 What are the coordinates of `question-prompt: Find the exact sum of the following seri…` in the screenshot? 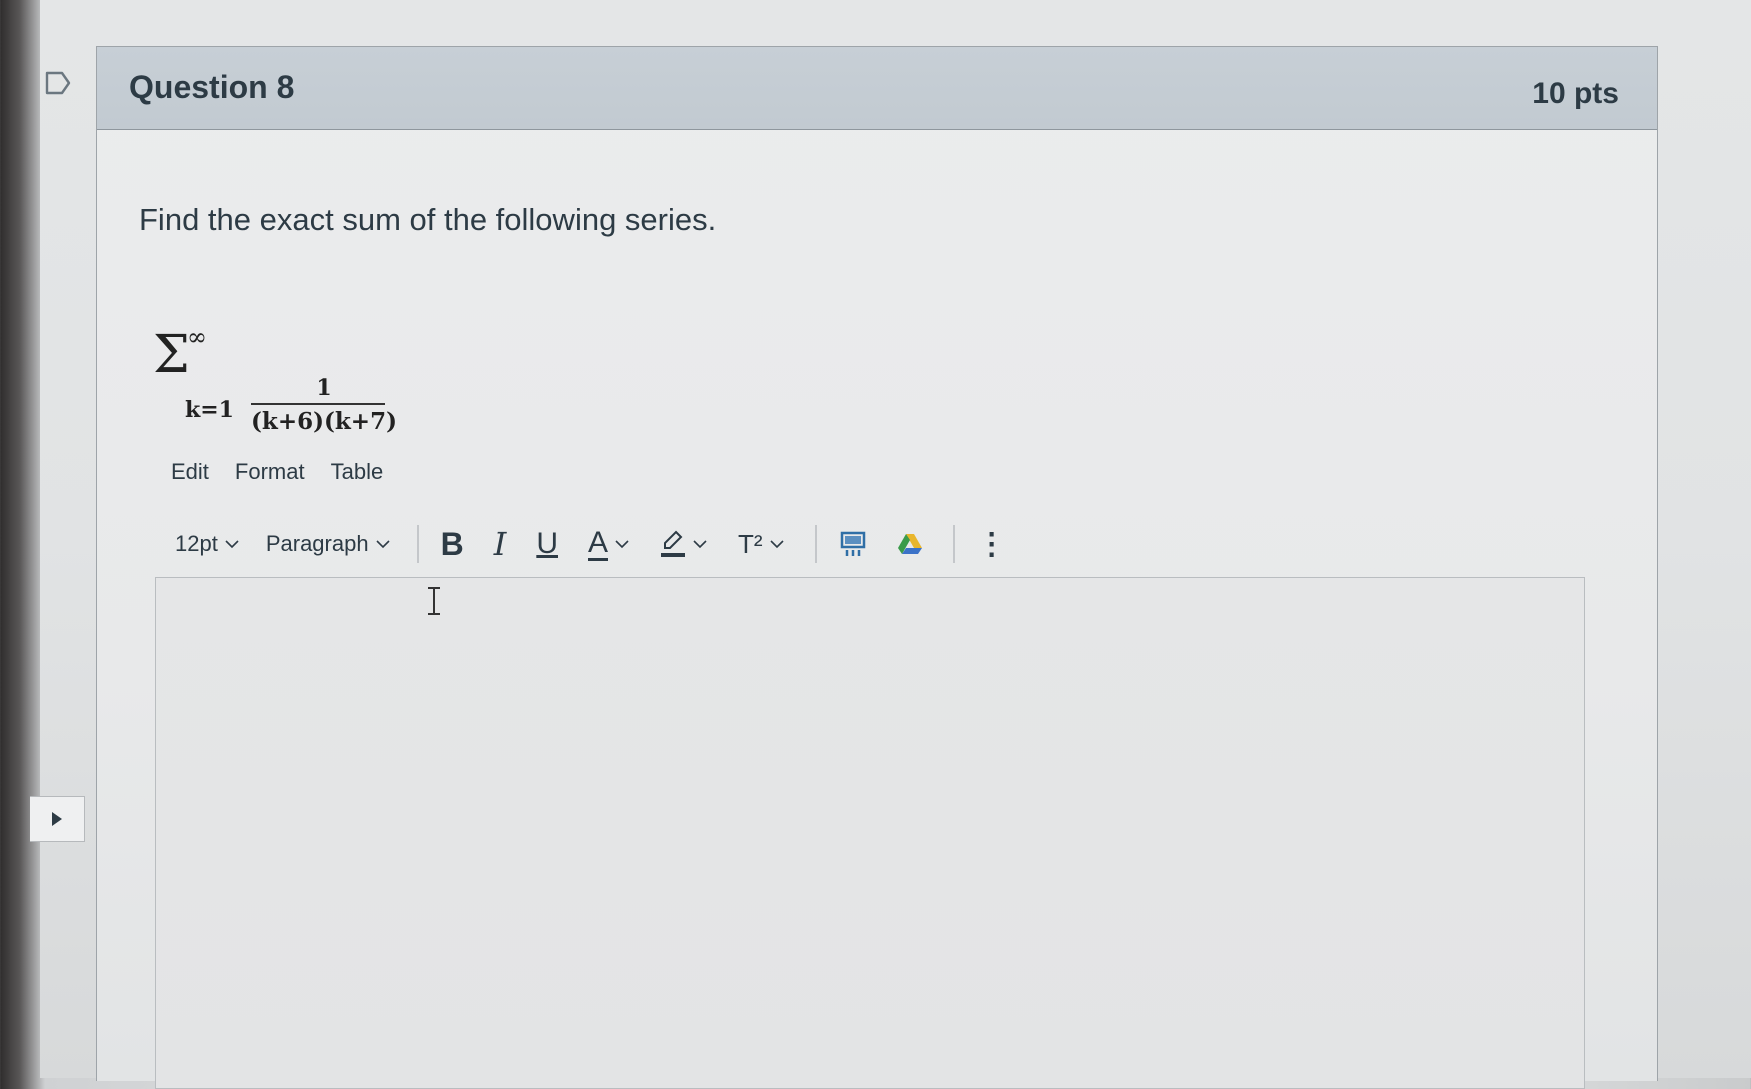 It's located at (428, 219).